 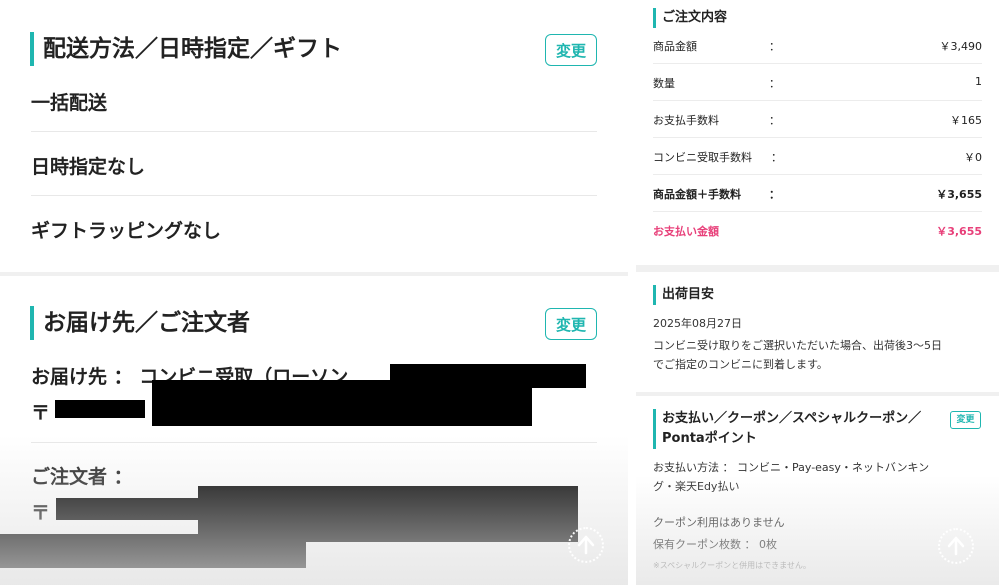 What do you see at coordinates (817, 194) in the screenshot?
I see `order-row-subtotal: 商品金額＋手数料 ： ￥3,655` at bounding box center [817, 194].